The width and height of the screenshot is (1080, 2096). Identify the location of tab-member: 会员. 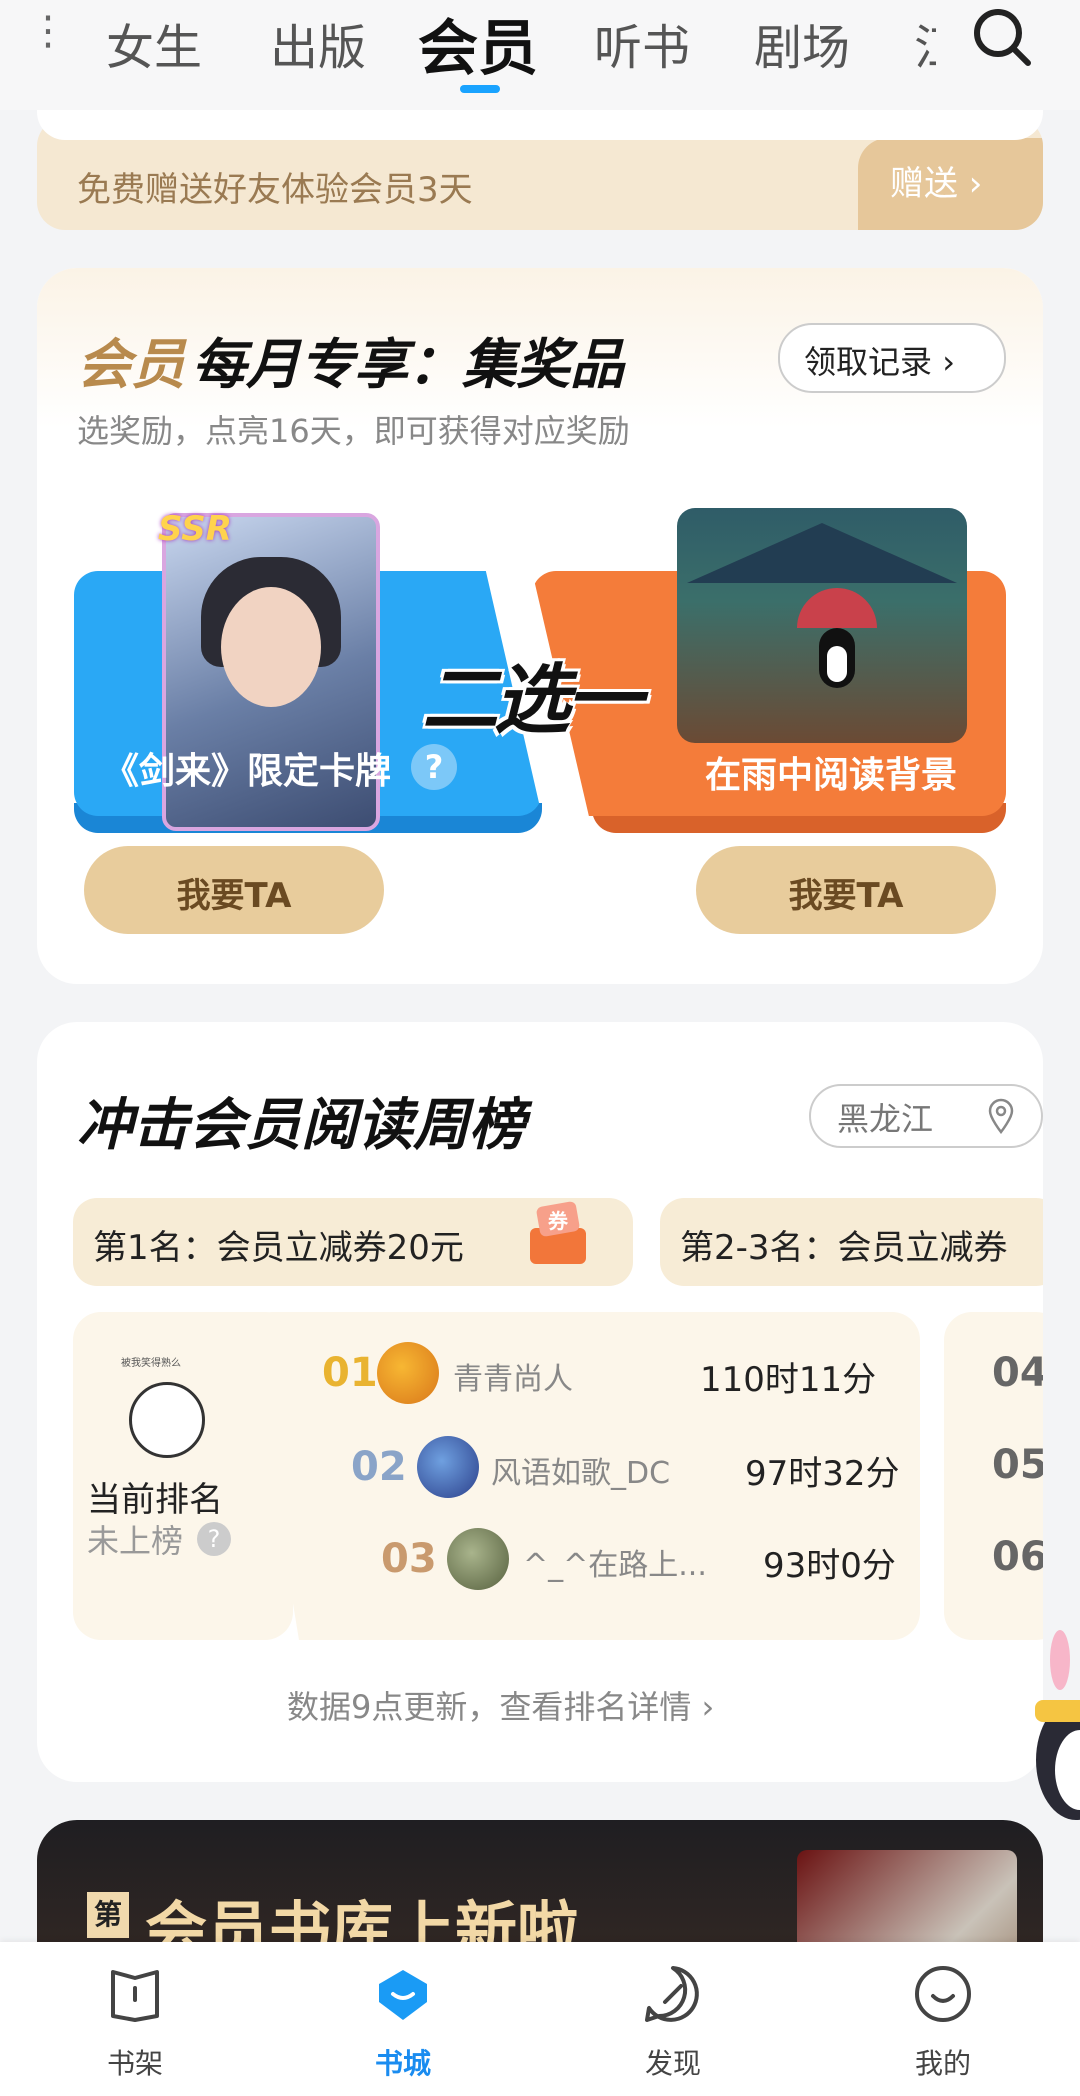
(478, 43).